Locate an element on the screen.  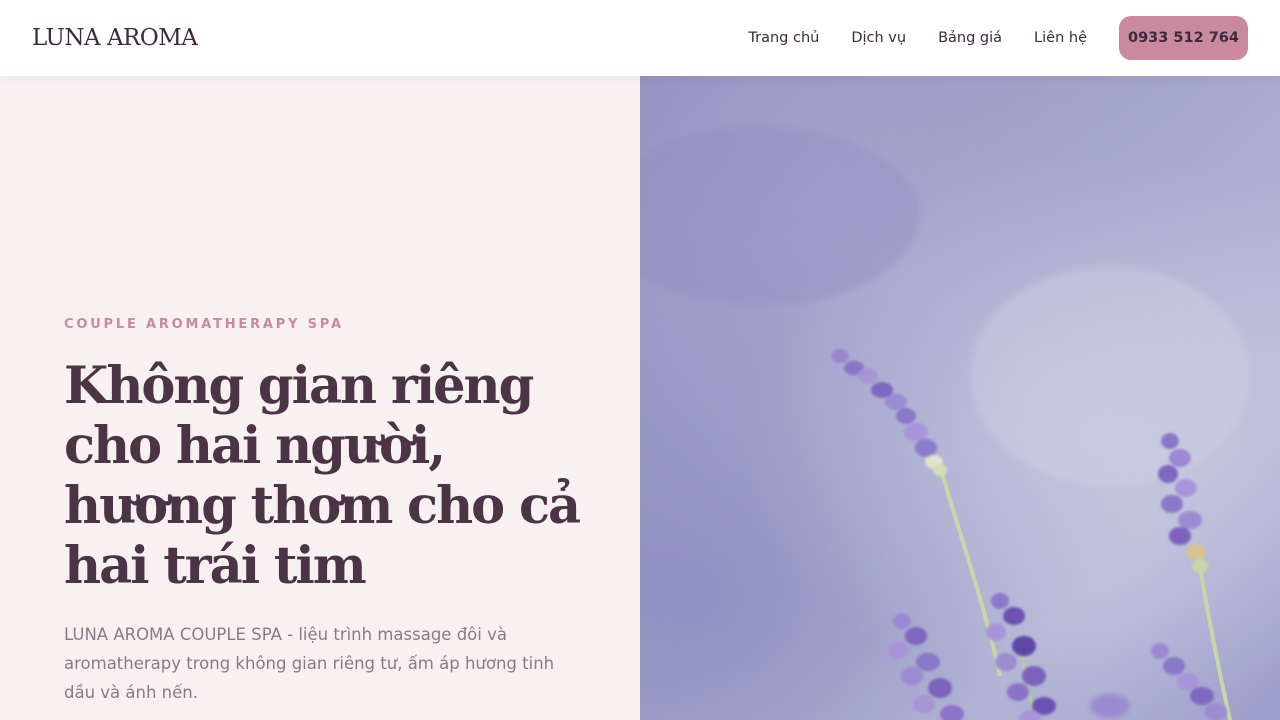
brand-logo: LUNA AROMA is located at coordinates (115, 38).